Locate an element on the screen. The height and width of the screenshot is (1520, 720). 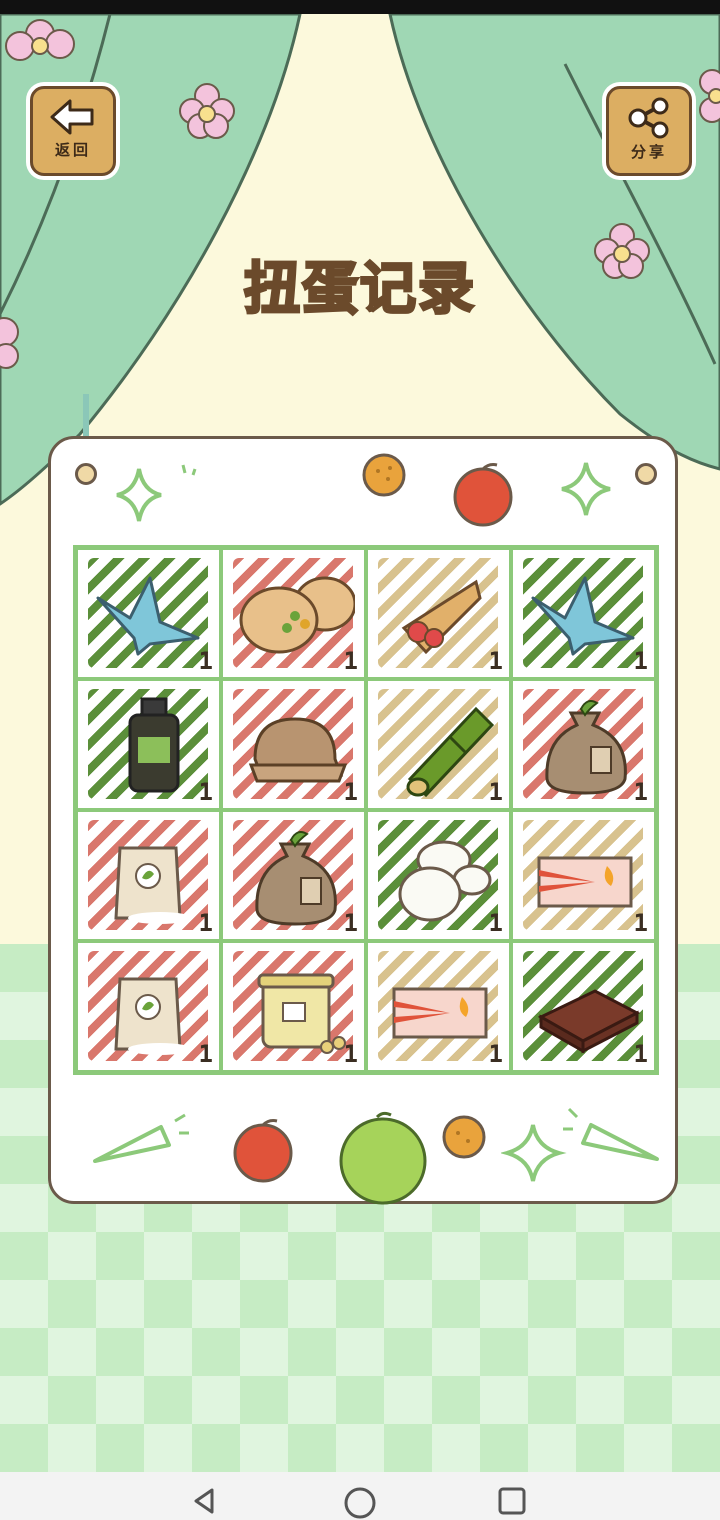
back-arrow-icon is located at coordinates (72, 117).